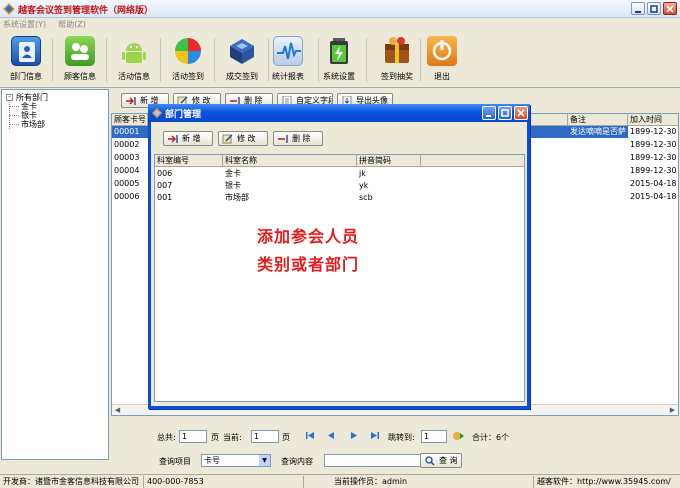 Image resolution: width=680 pixels, height=488 pixels. What do you see at coordinates (193, 436) in the screenshot?
I see `total-pages-field: 1` at bounding box center [193, 436].